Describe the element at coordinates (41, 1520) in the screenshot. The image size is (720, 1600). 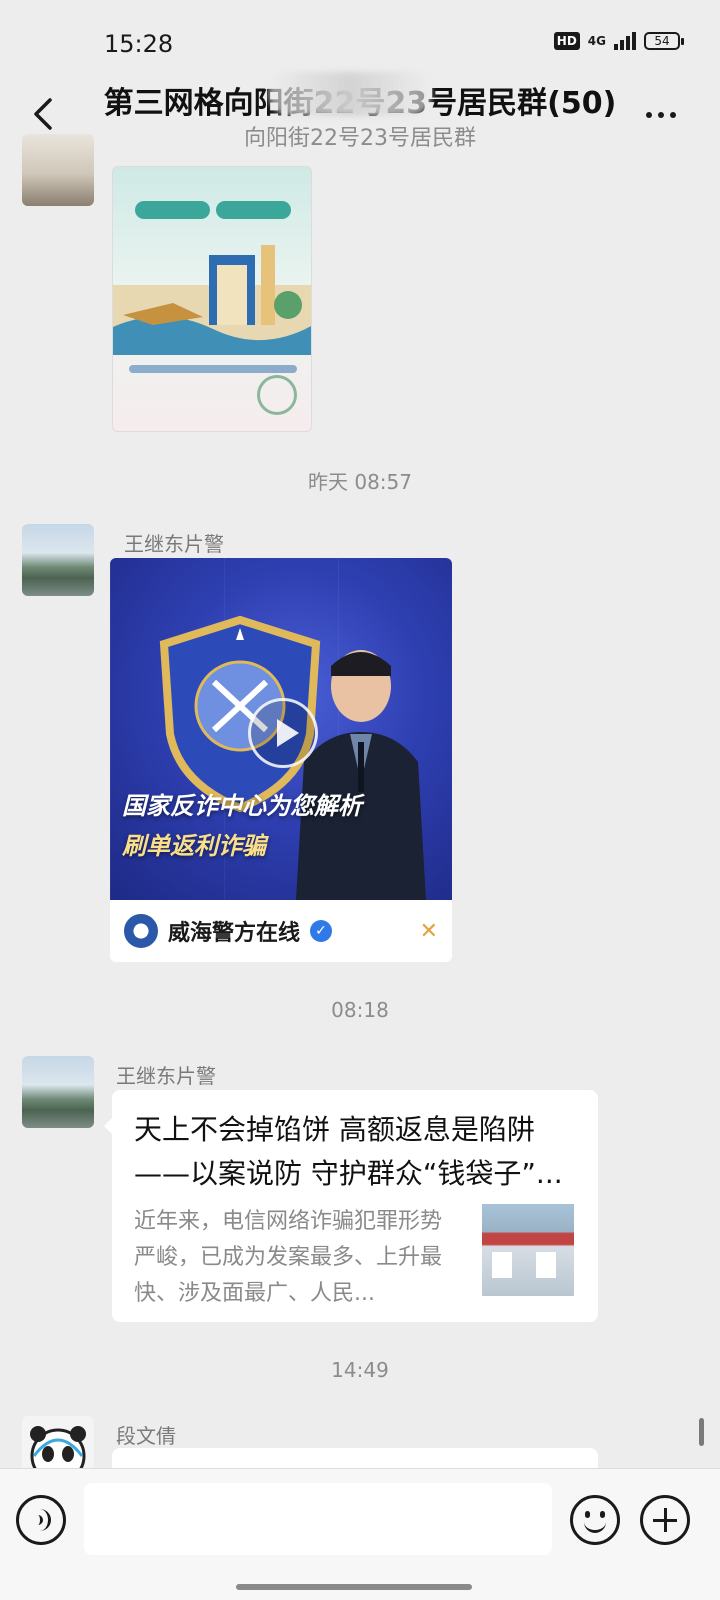
I see `voice-icon` at that location.